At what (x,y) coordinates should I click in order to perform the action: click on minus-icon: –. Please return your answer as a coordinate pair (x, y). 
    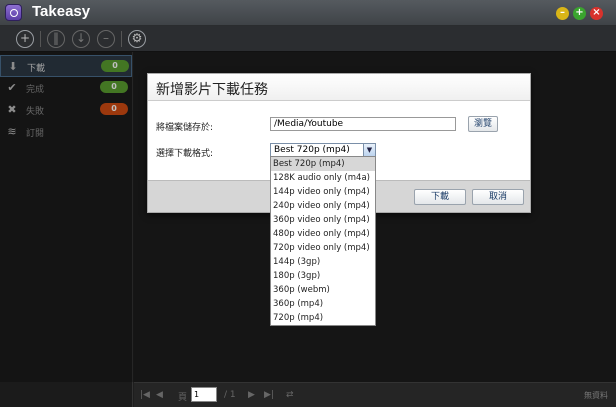
    Looking at the image, I should click on (106, 38).